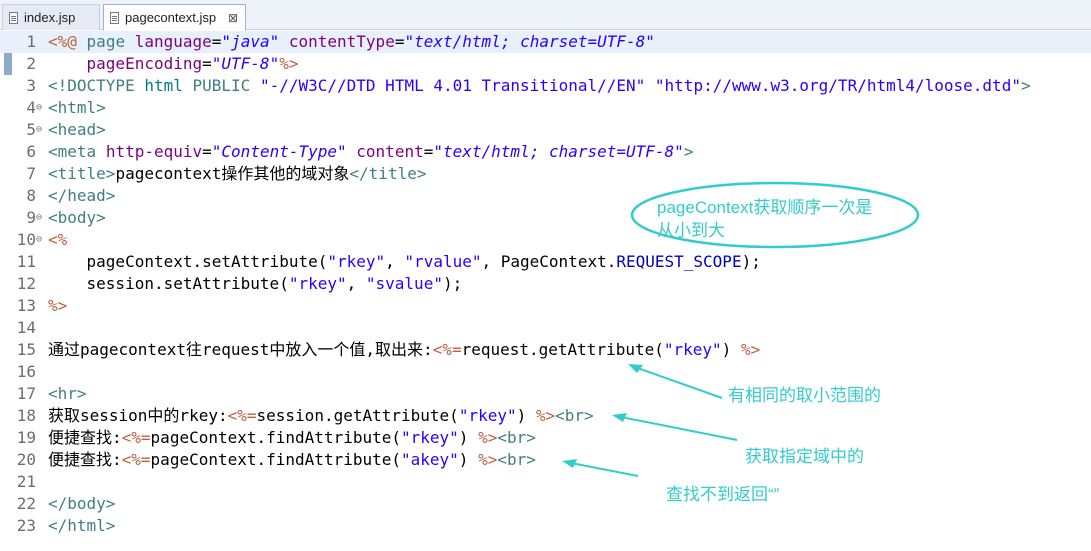 The height and width of the screenshot is (551, 1091). Describe the element at coordinates (804, 395) in the screenshot. I see `annotation-same-range: 有相同的取小范围的` at that location.